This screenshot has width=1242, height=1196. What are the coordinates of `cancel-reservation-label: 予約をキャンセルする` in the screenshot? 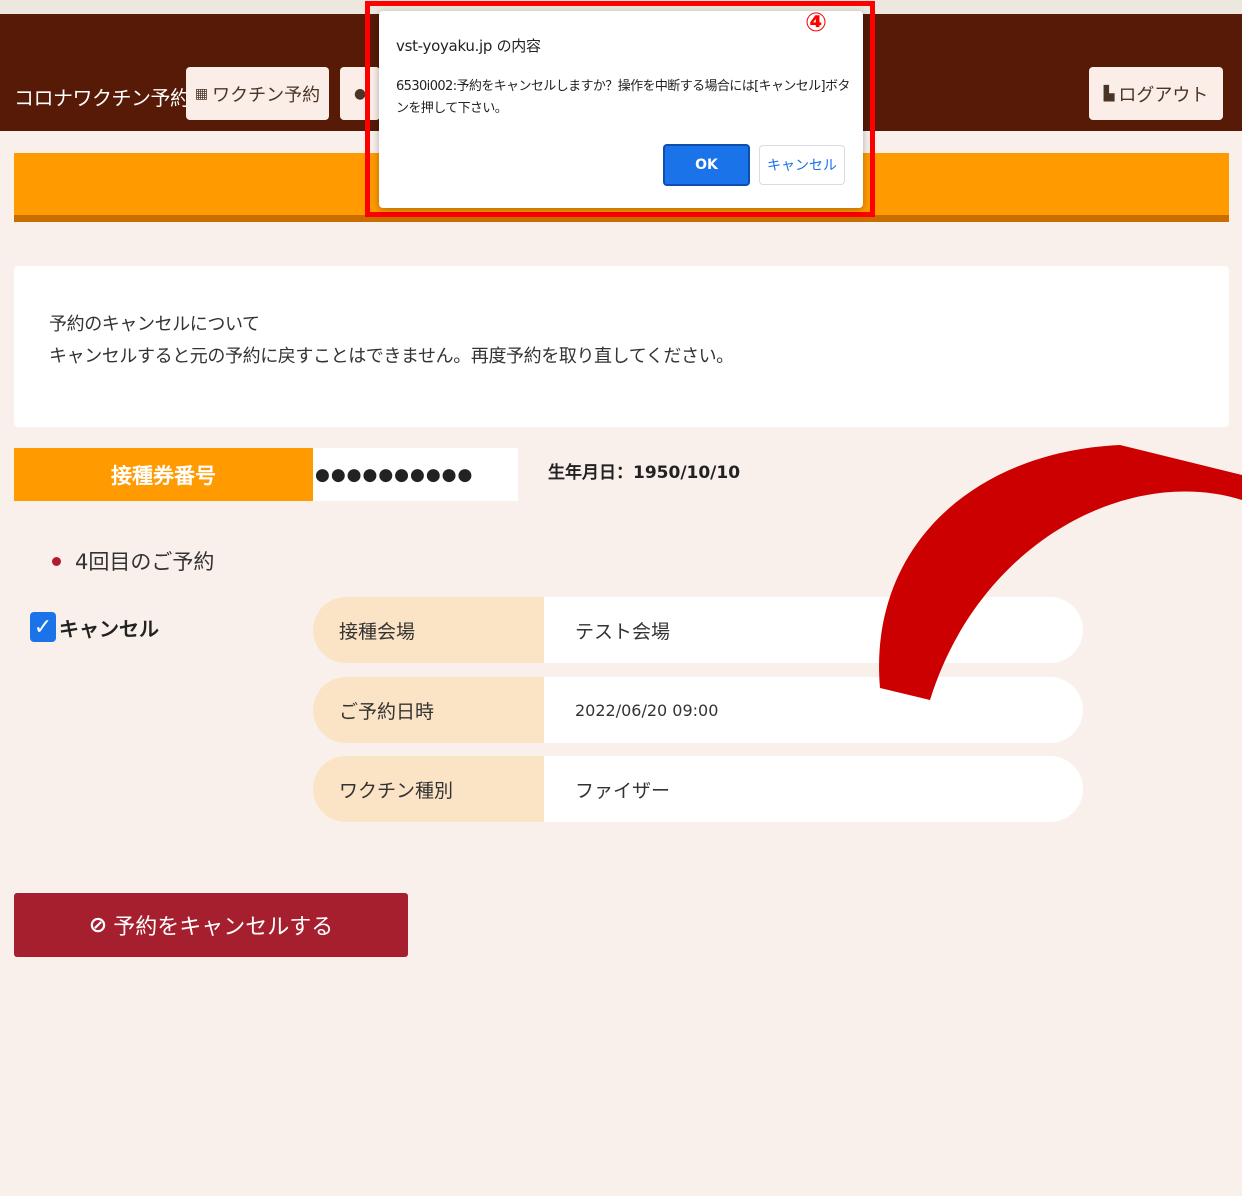 It's located at (223, 927).